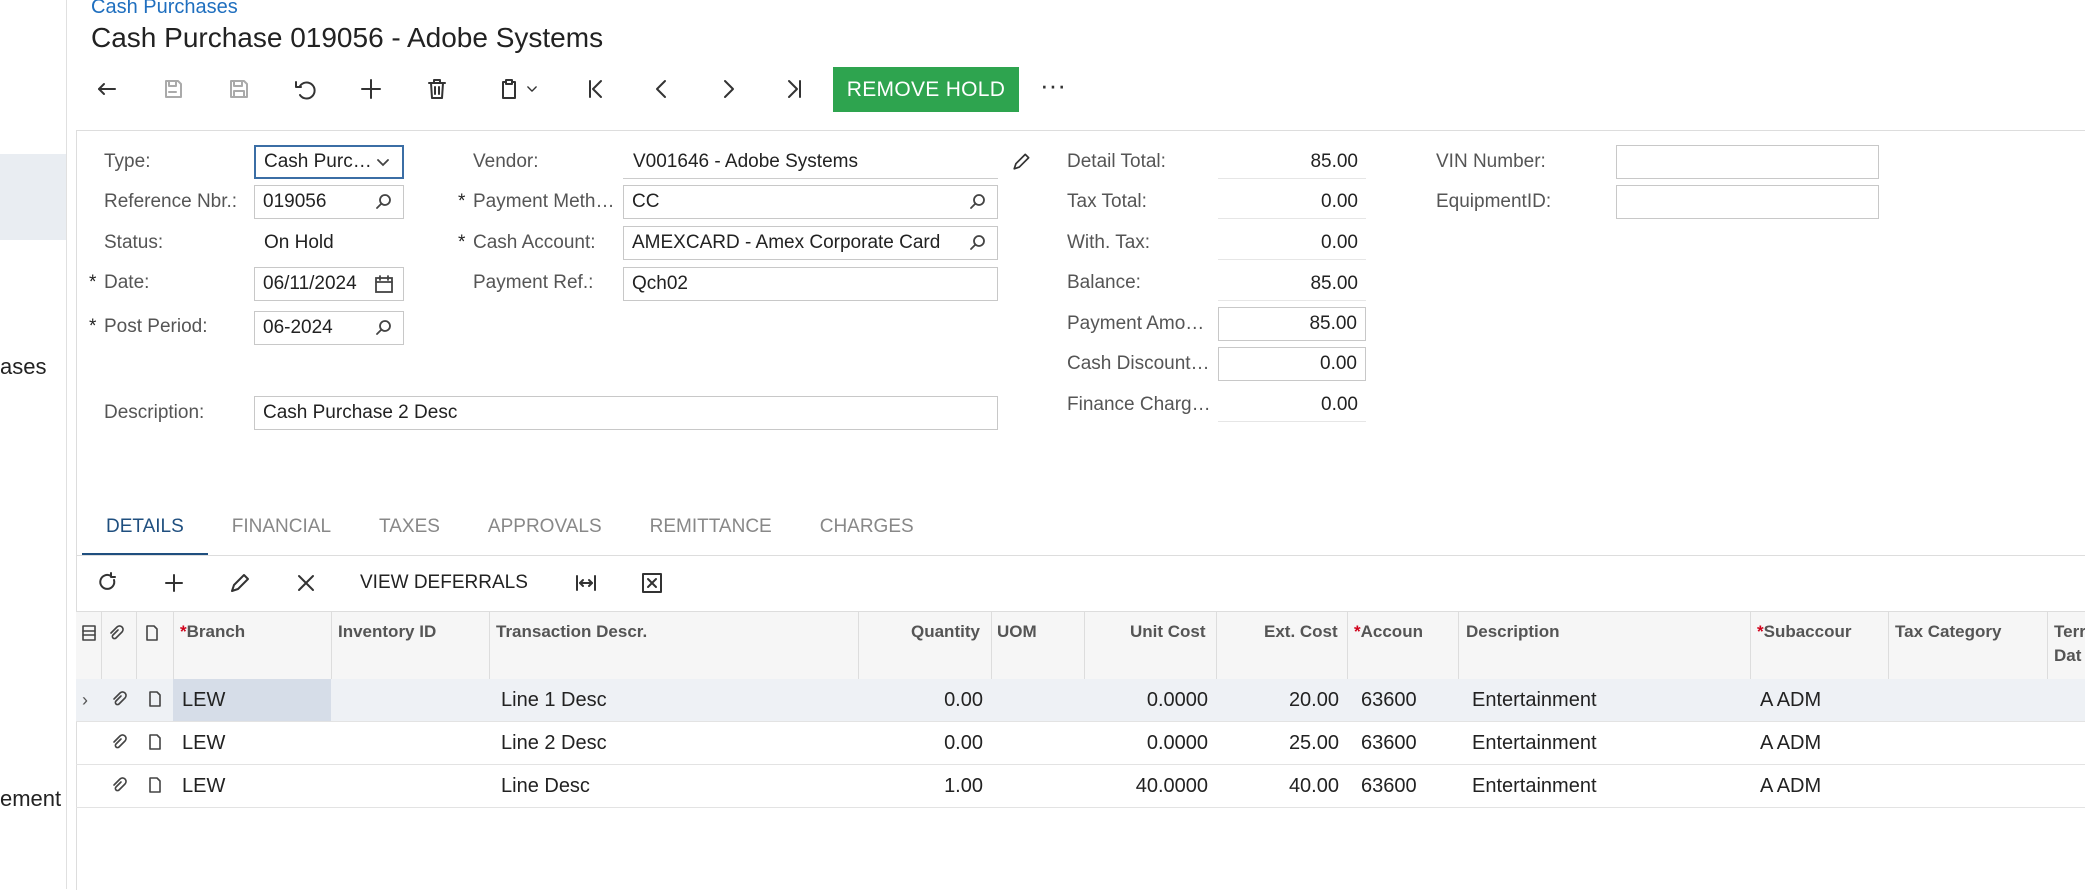 This screenshot has height=890, width=2085. I want to click on undo-icon, so click(305, 90).